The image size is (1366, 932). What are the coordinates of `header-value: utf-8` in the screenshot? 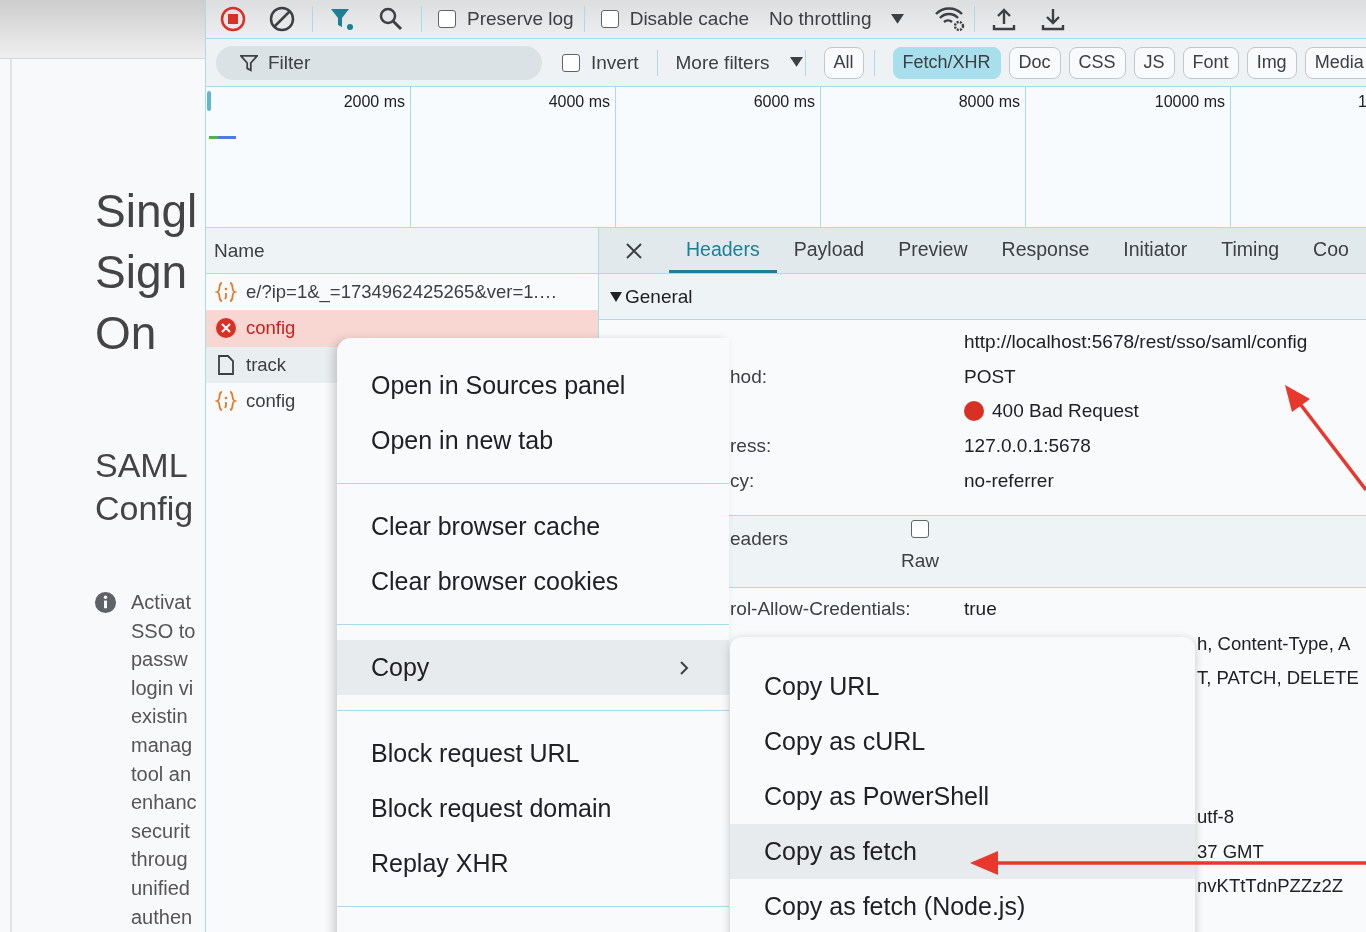 It's located at (1216, 817).